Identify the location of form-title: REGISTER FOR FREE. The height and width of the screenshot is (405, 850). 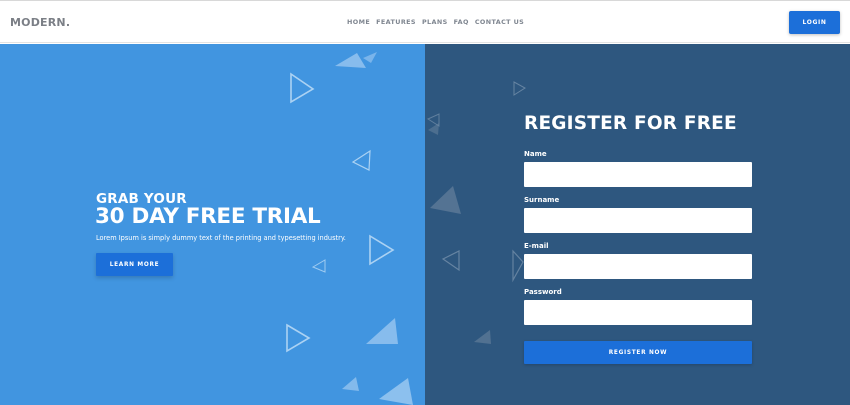
(630, 123).